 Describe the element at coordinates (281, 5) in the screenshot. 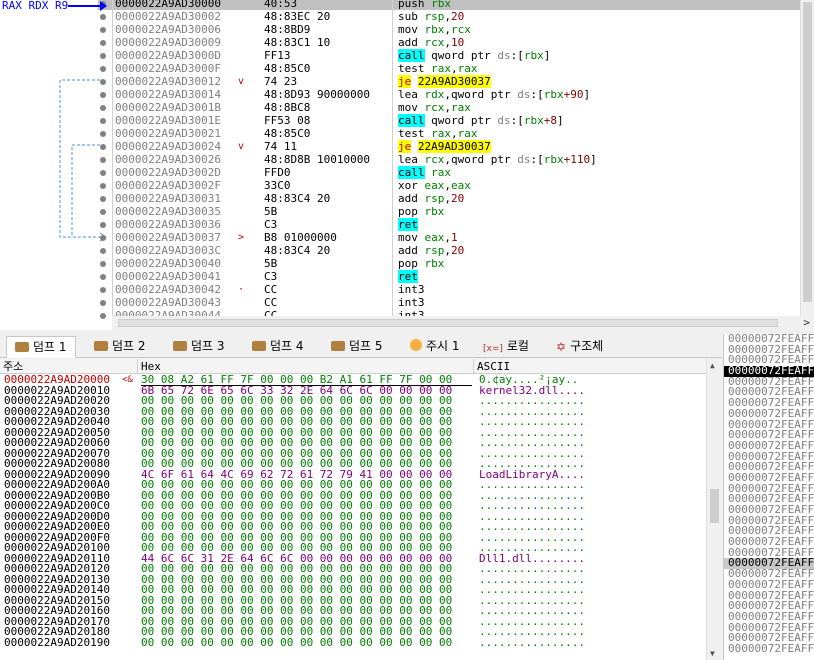

I see `code-bytes: 40:53` at that location.